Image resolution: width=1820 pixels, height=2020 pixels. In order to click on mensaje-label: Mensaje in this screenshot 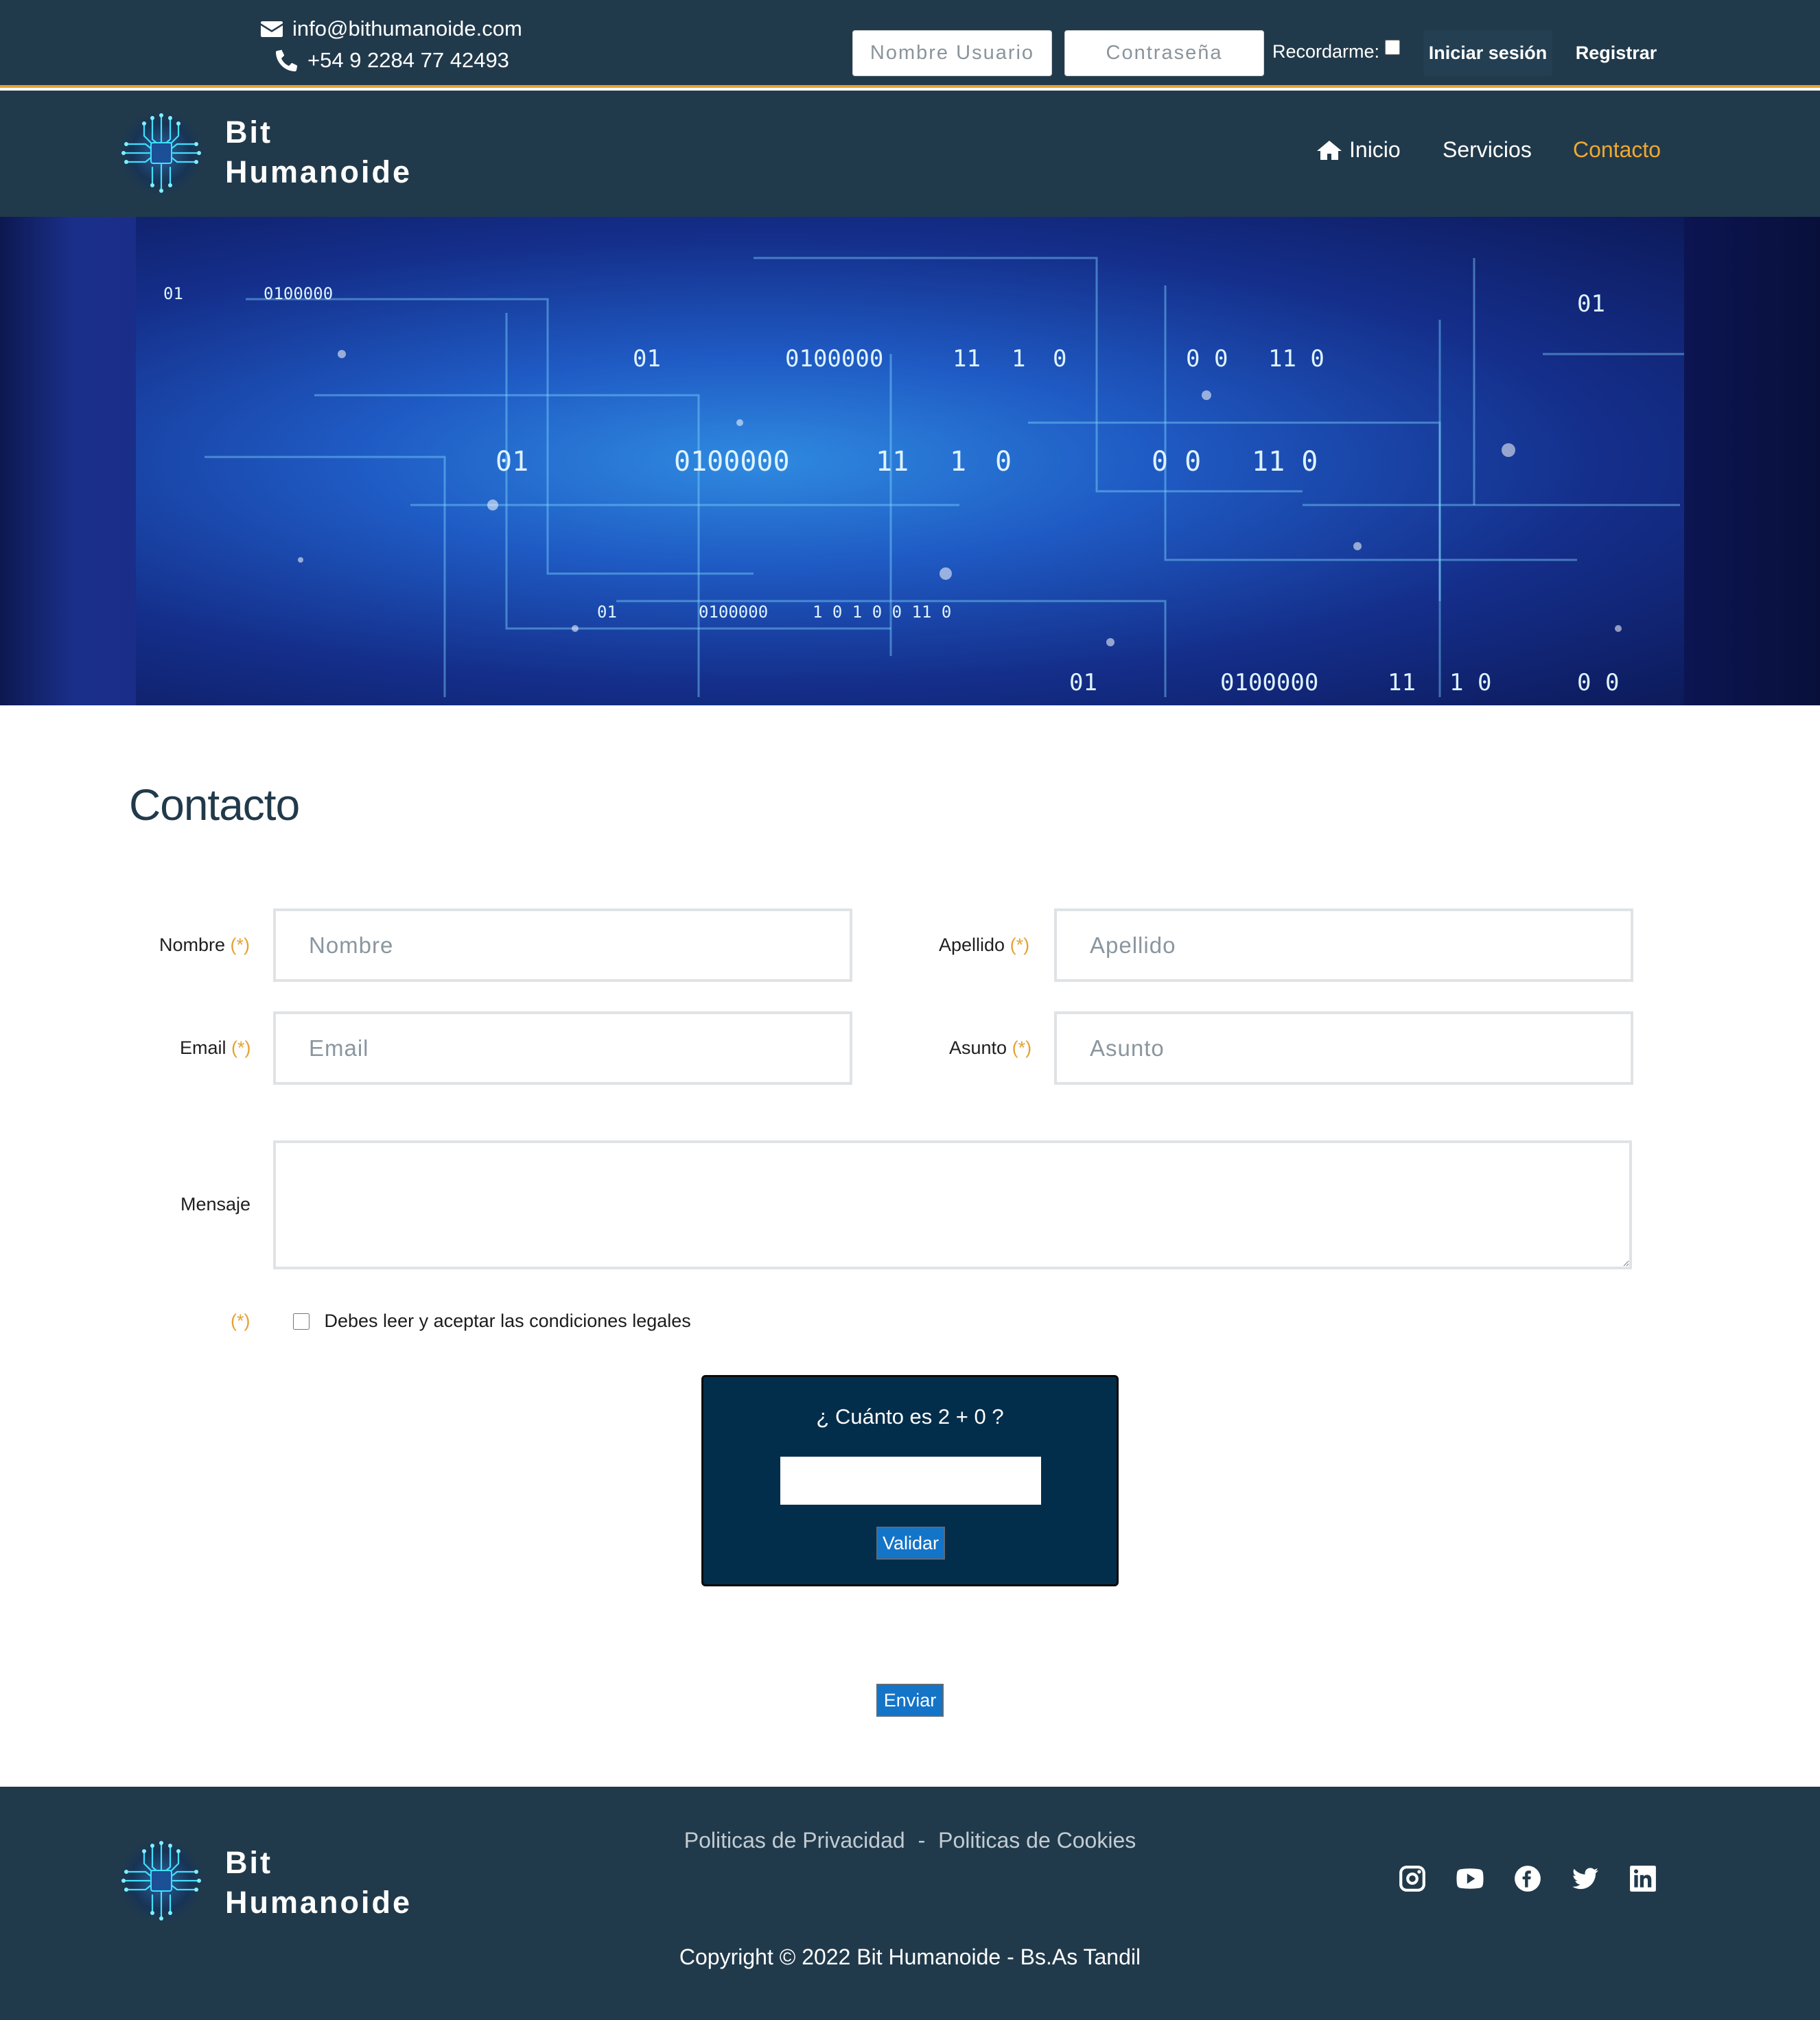, I will do `click(215, 1204)`.